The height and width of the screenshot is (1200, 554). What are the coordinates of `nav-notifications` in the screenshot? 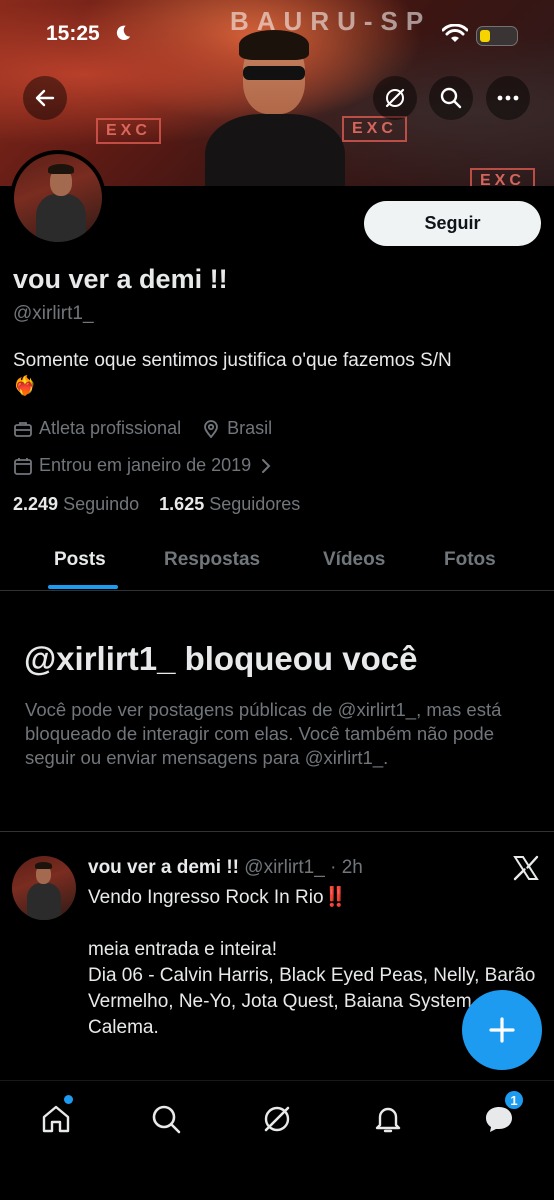 It's located at (388, 1119).